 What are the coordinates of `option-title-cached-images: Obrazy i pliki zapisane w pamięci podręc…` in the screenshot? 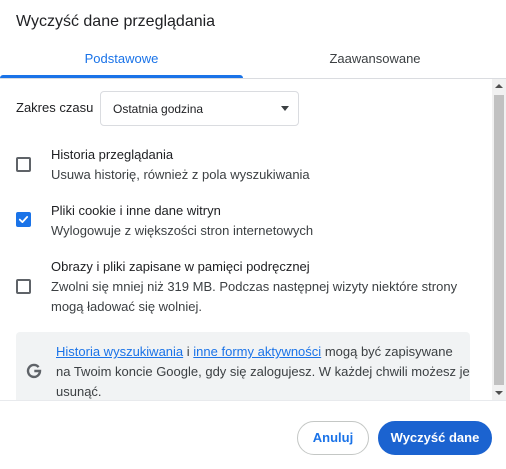 It's located at (180, 266).